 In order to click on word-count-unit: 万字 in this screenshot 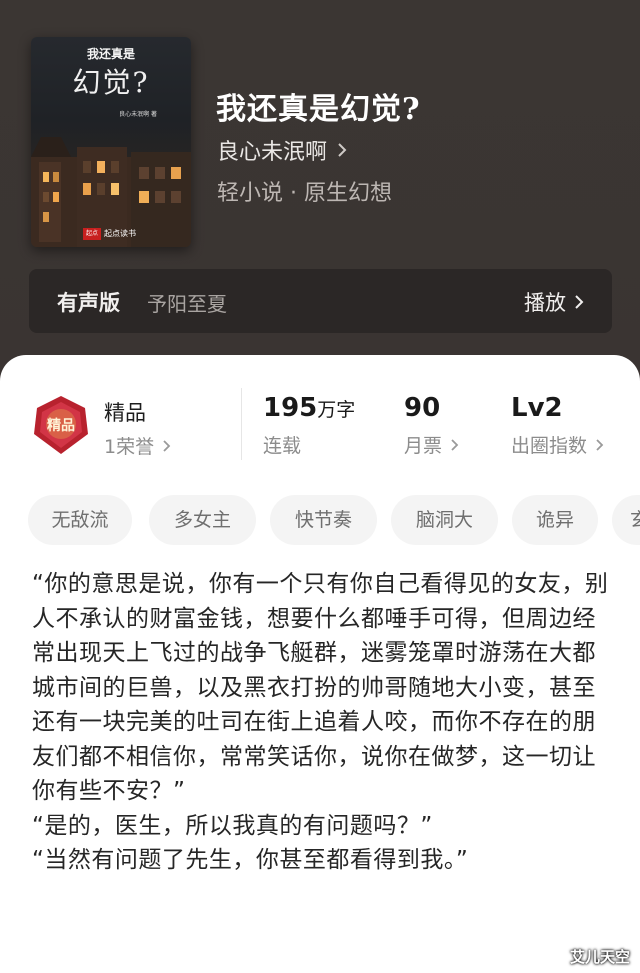, I will do `click(336, 410)`.